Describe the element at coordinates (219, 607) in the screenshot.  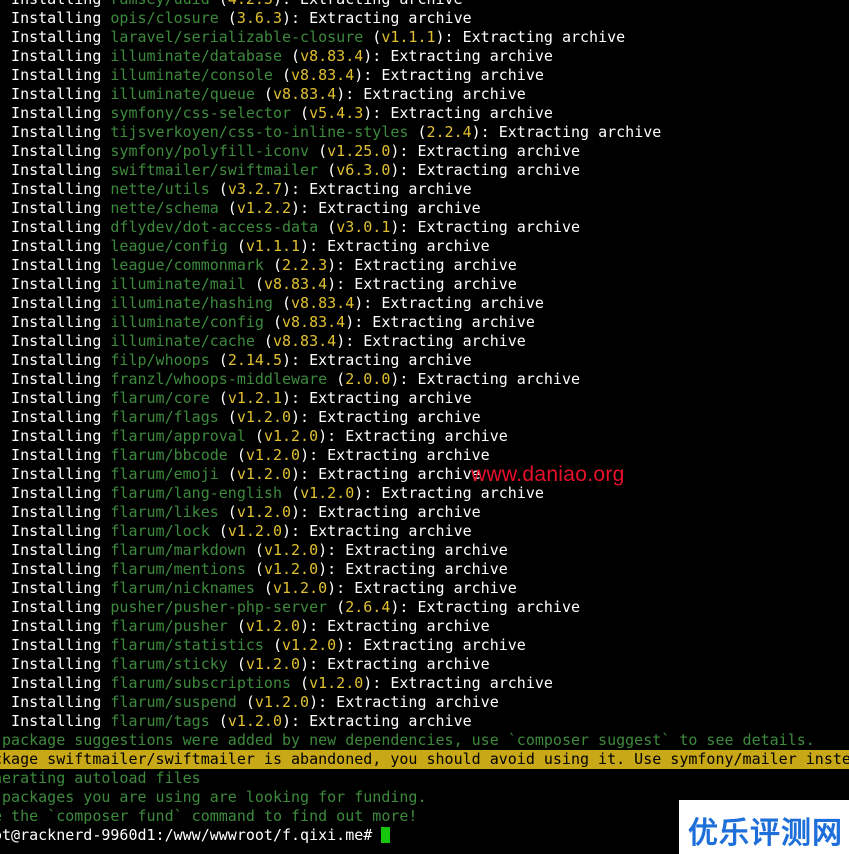
I see `package-name: pusher/pusher-php-server` at that location.